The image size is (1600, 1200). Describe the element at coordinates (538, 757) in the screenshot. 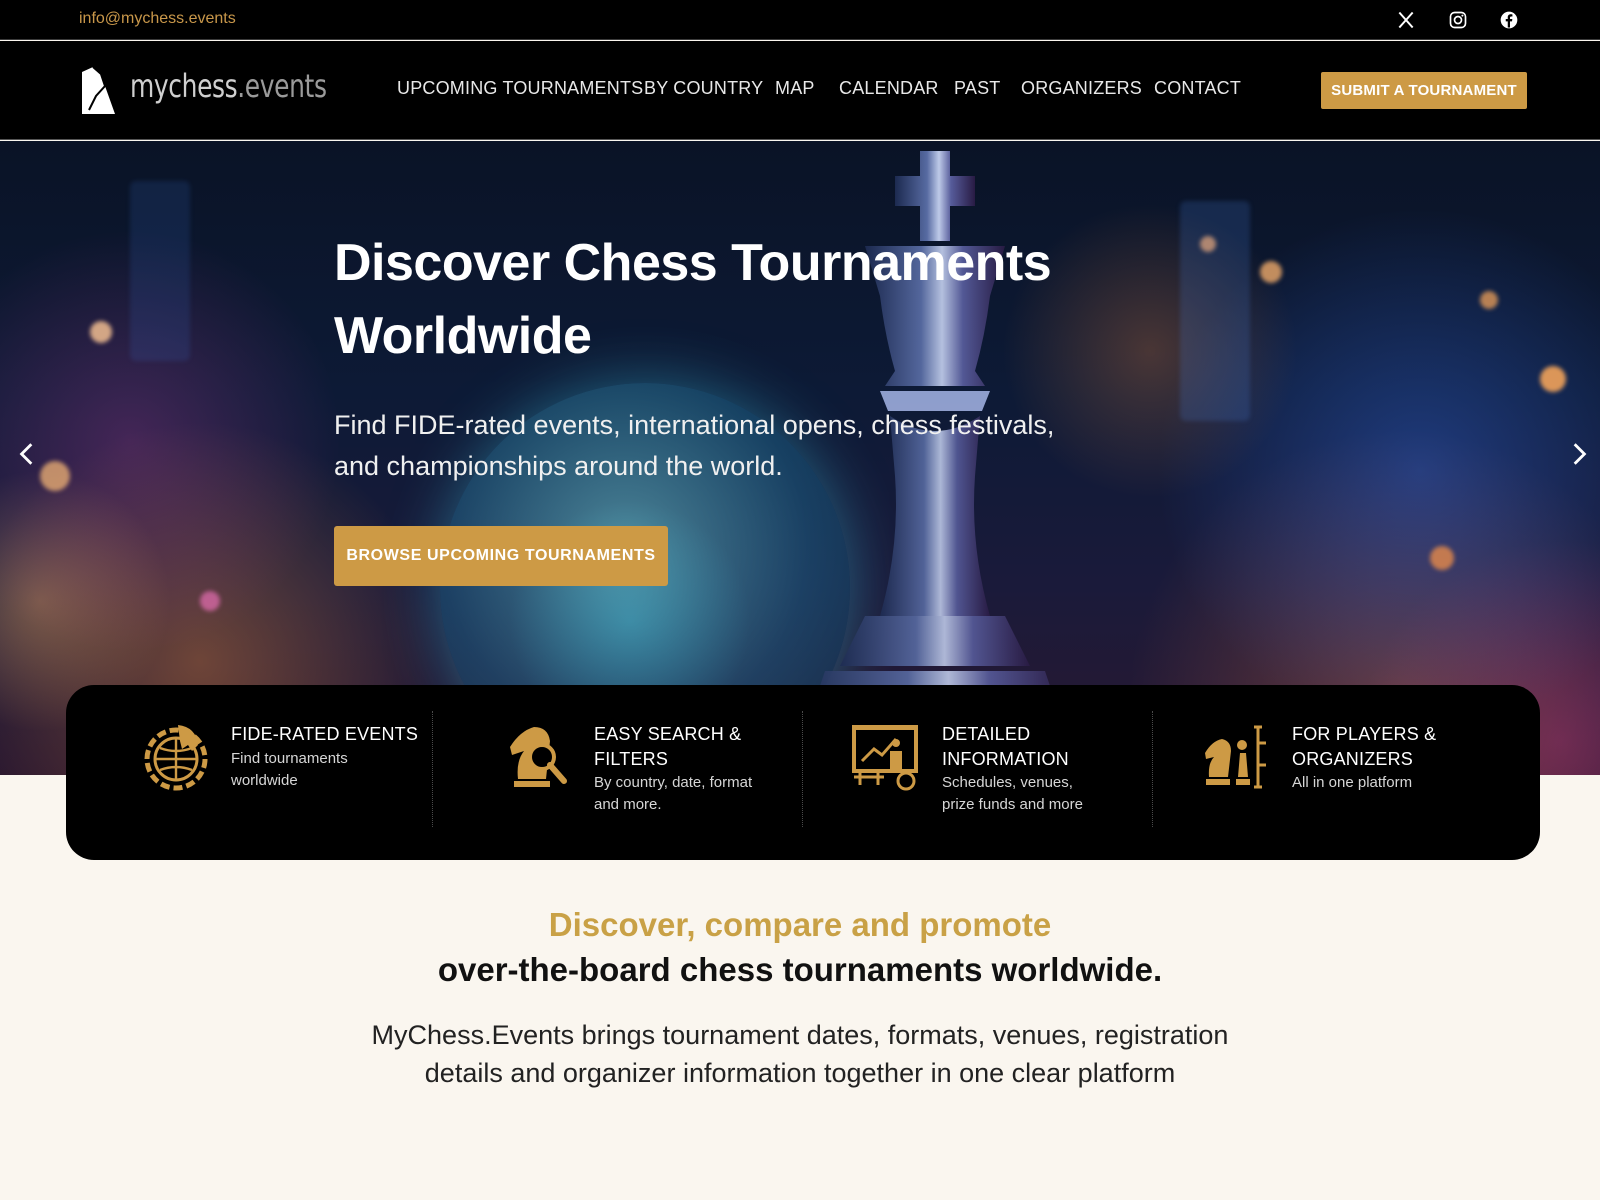

I see `knight-search-icon` at that location.